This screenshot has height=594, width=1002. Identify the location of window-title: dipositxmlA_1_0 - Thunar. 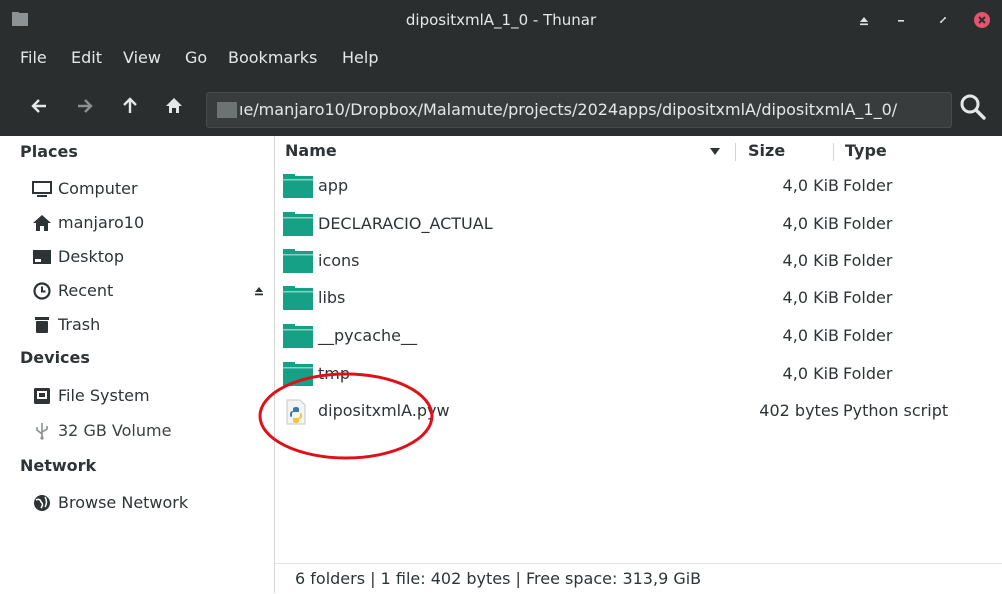
(501, 20).